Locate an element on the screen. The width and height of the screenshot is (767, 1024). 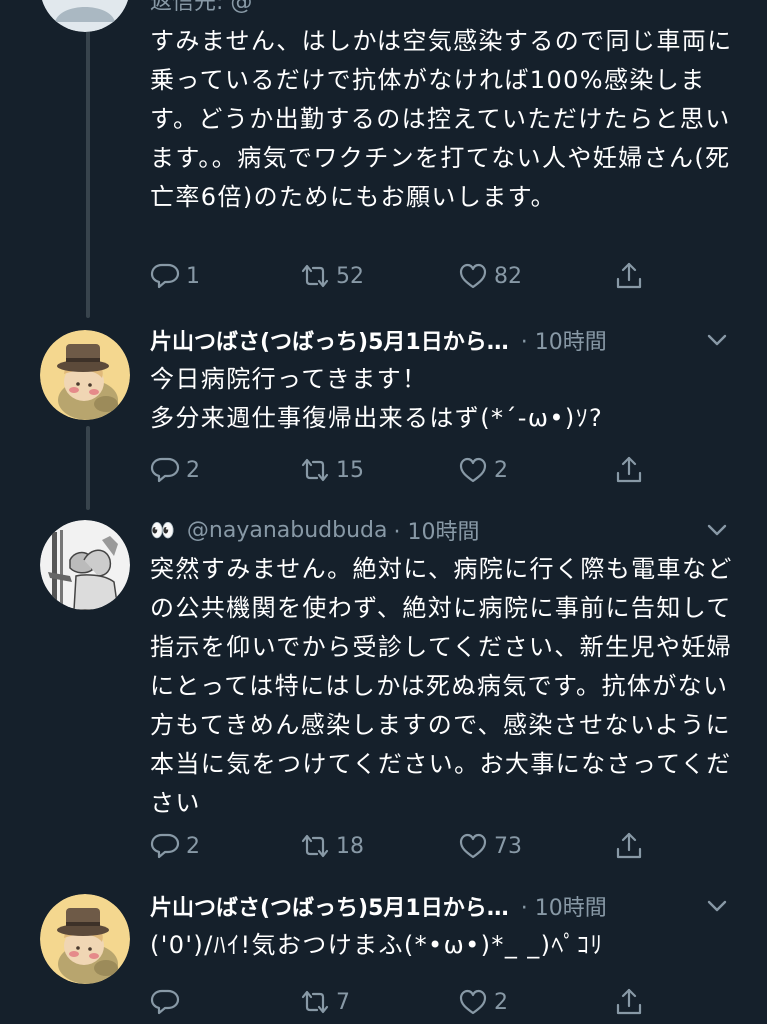
reply-button is located at coordinates (168, 1002).